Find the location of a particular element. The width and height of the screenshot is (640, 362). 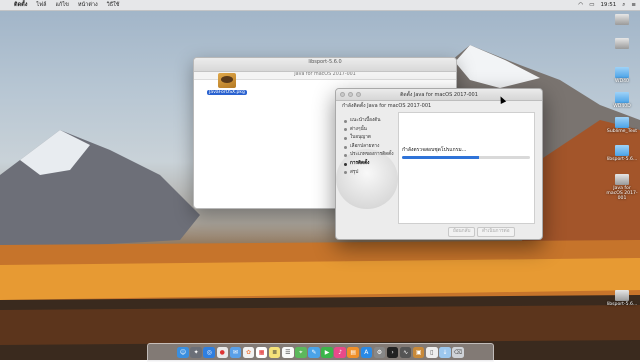

trash-icon: ⌫ is located at coordinates (458, 352).